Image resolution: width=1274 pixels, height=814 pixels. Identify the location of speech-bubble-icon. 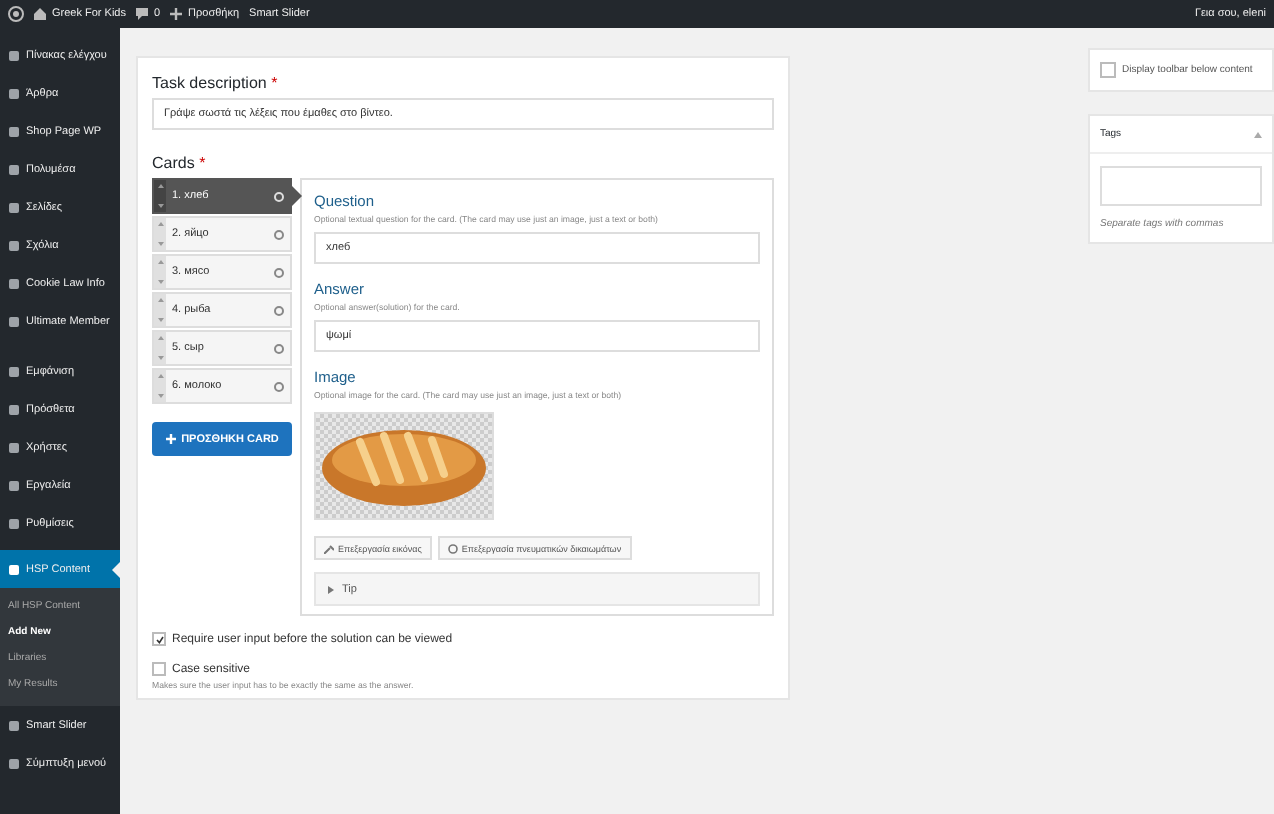
(141, 14).